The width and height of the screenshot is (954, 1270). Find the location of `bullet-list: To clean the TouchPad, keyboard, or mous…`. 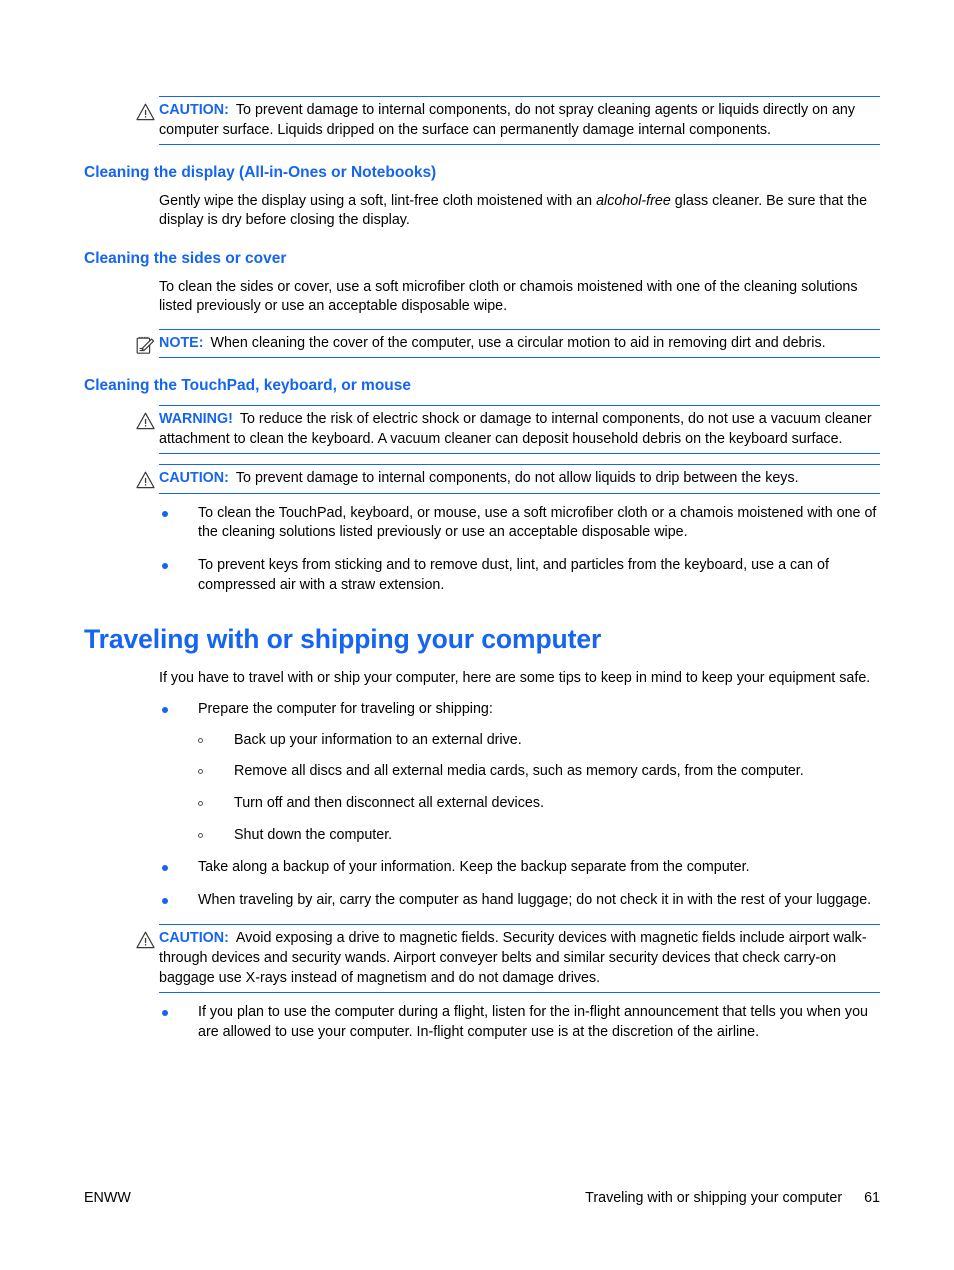

bullet-list: To clean the TouchPad, keyboard, or mous… is located at coordinates (482, 549).